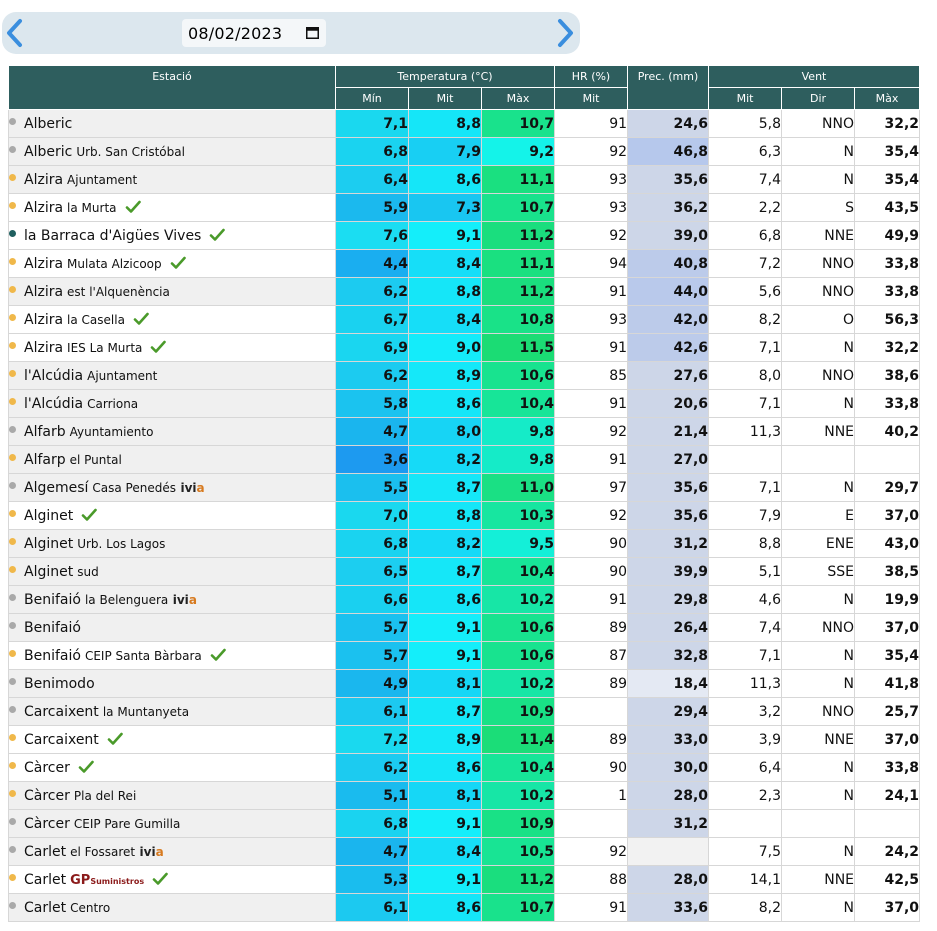  I want to click on station-cell: Càrcer Pla del Rei, so click(172, 795).